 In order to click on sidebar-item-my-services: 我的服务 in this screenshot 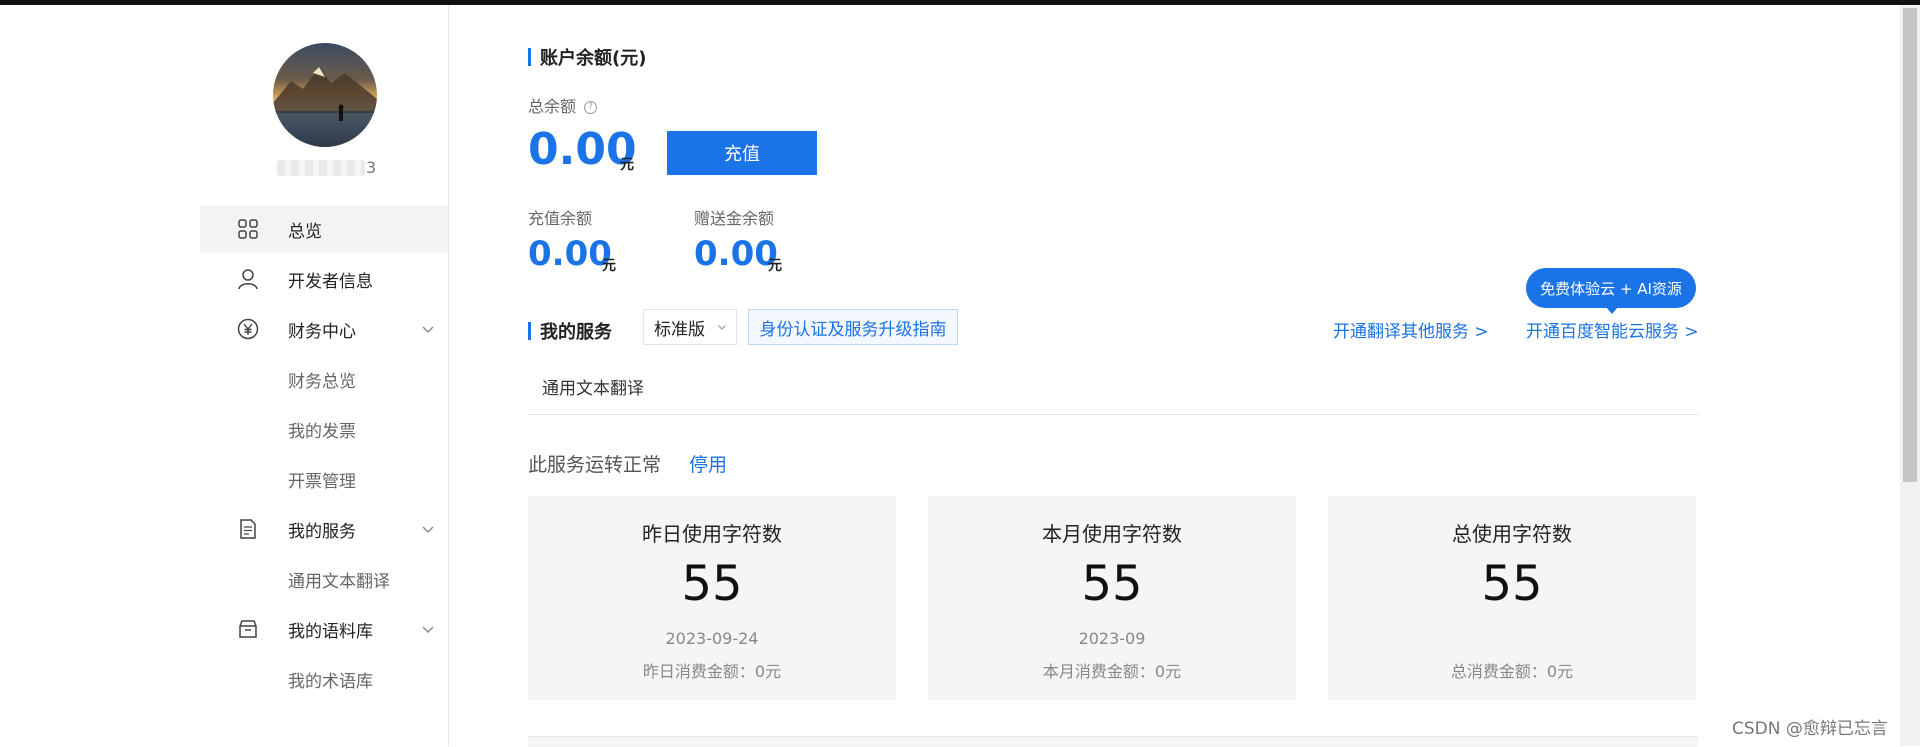, I will do `click(324, 529)`.